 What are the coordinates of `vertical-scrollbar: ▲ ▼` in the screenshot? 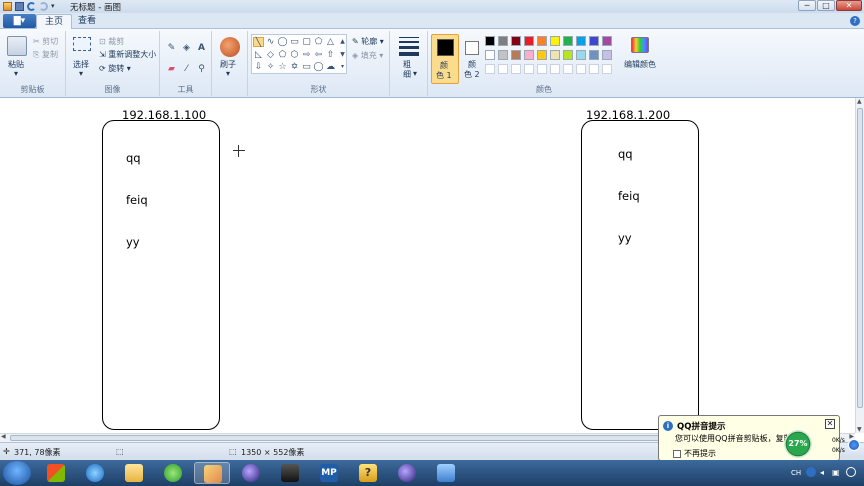 It's located at (859, 265).